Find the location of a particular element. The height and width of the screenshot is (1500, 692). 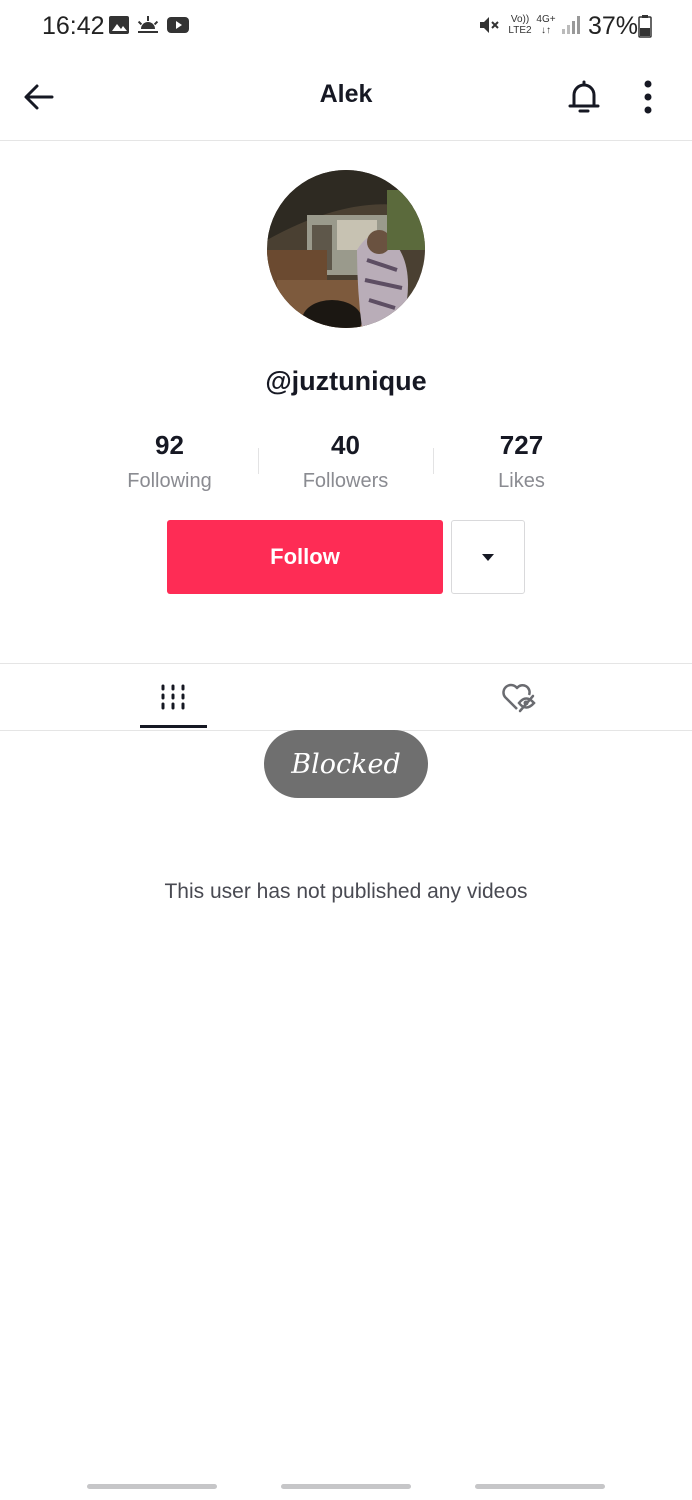

stat-followers: 40 Followers is located at coordinates (345, 460).